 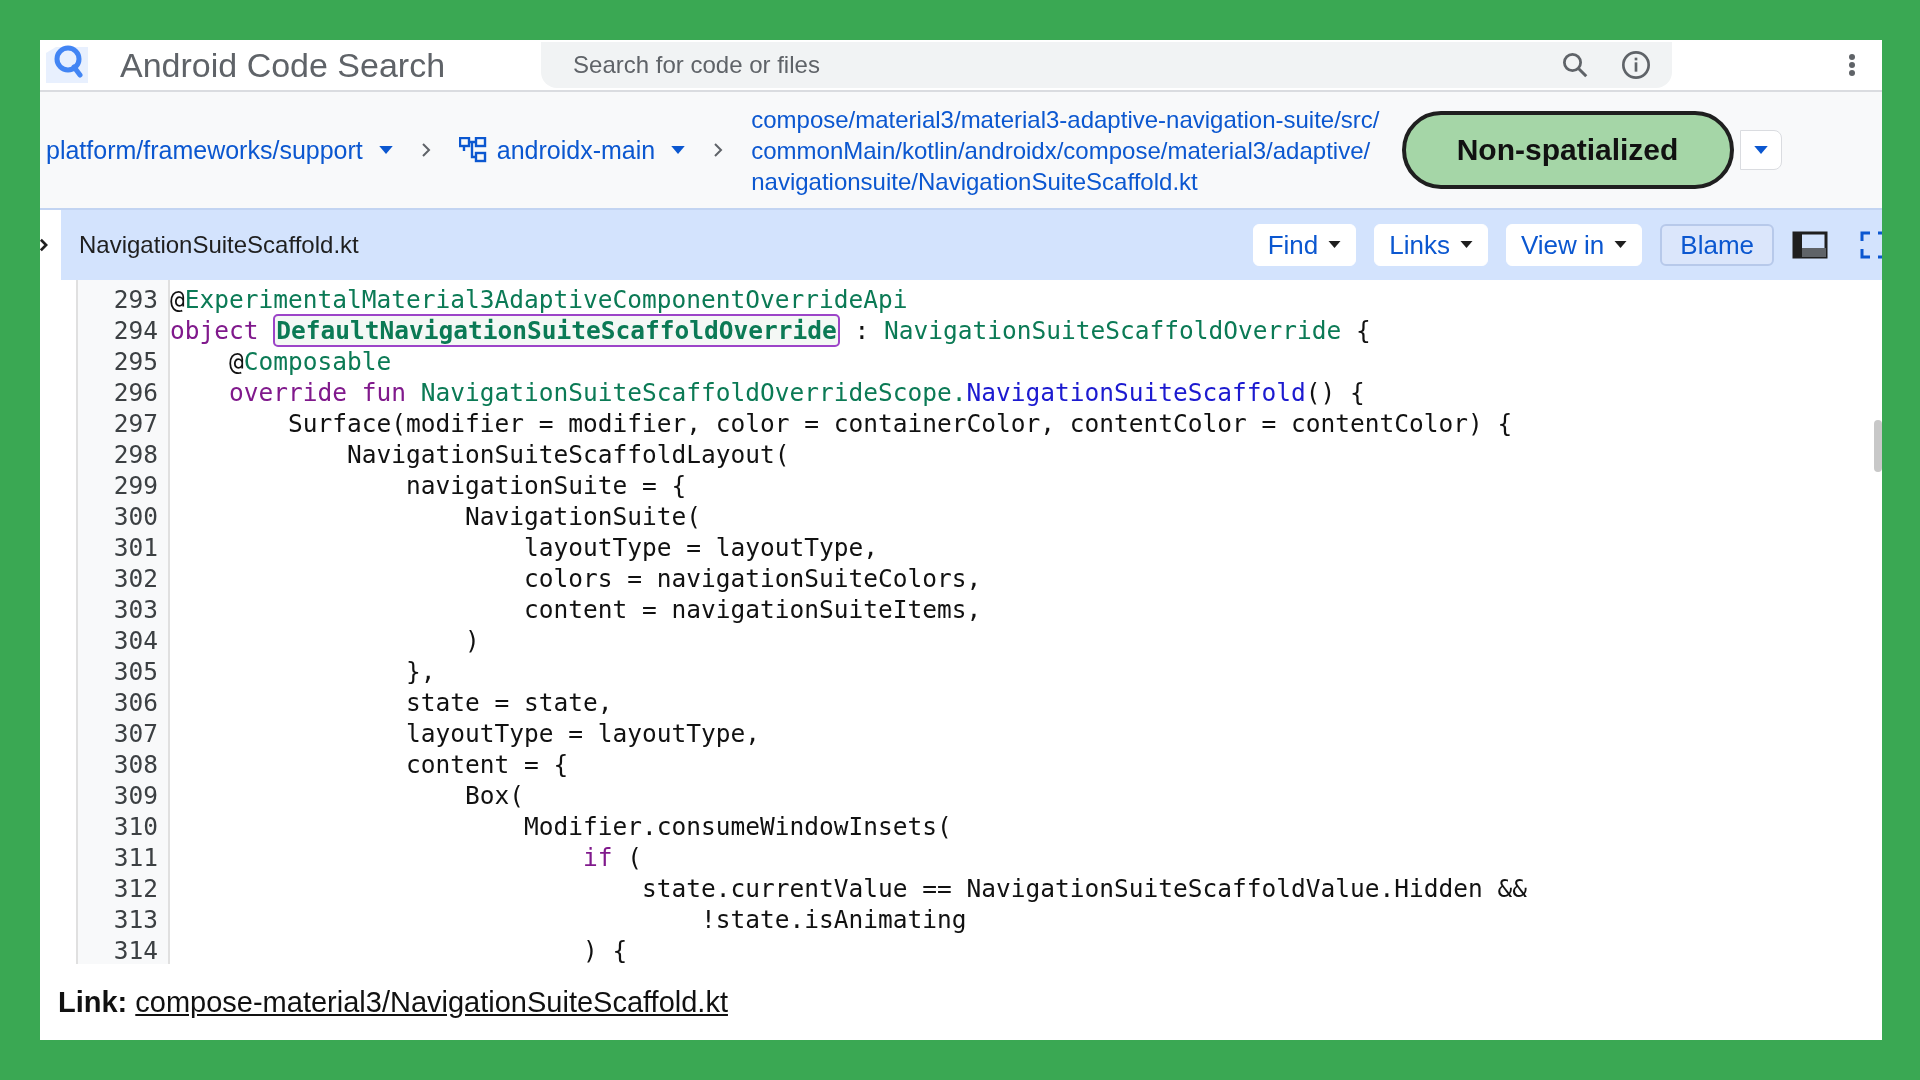 I want to click on layout-icon, so click(x=1810, y=245).